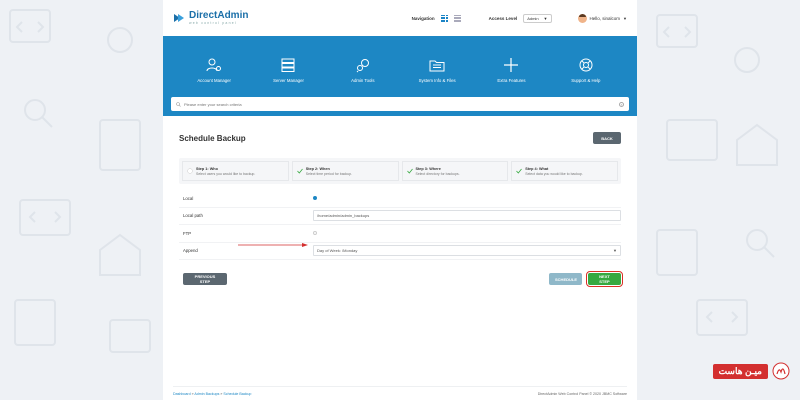 This screenshot has width=800, height=400. What do you see at coordinates (586, 65) in the screenshot?
I see `lifebuoy-icon` at bounding box center [586, 65].